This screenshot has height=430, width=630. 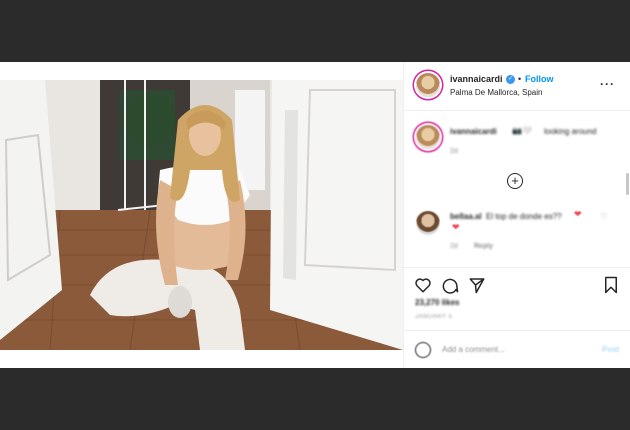 What do you see at coordinates (524, 216) in the screenshot?
I see `comment-text: El top de donde es??` at bounding box center [524, 216].